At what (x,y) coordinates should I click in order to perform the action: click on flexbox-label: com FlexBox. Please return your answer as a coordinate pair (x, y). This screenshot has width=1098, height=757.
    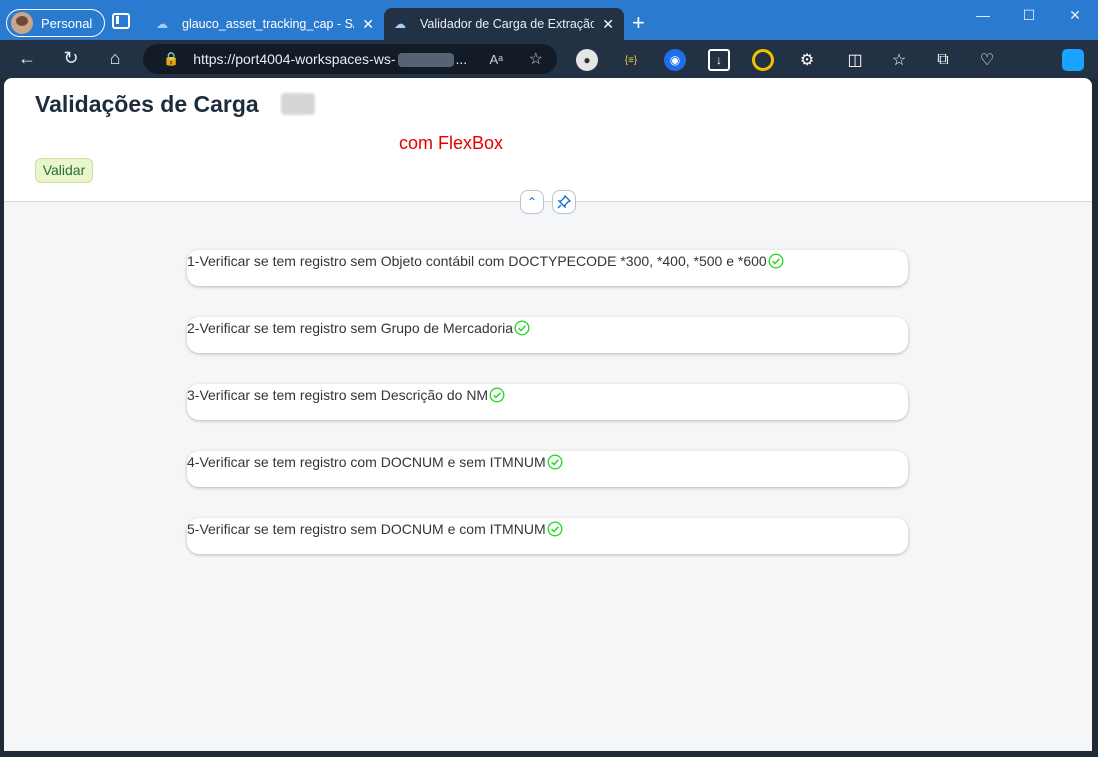
    Looking at the image, I should click on (451, 143).